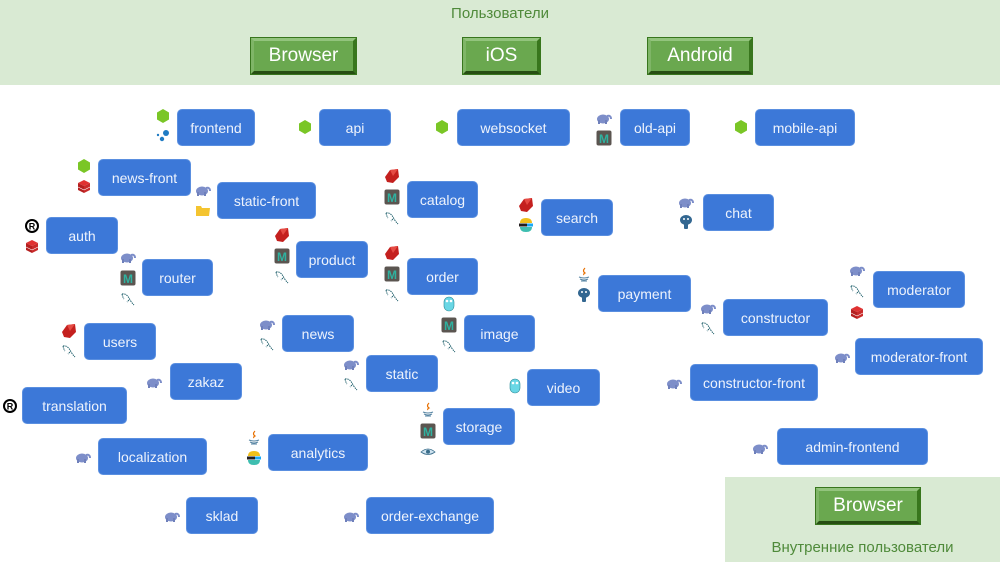 The height and width of the screenshot is (562, 1000). What do you see at coordinates (852, 446) in the screenshot?
I see `service-box-admin-frontend: admin-frontend` at bounding box center [852, 446].